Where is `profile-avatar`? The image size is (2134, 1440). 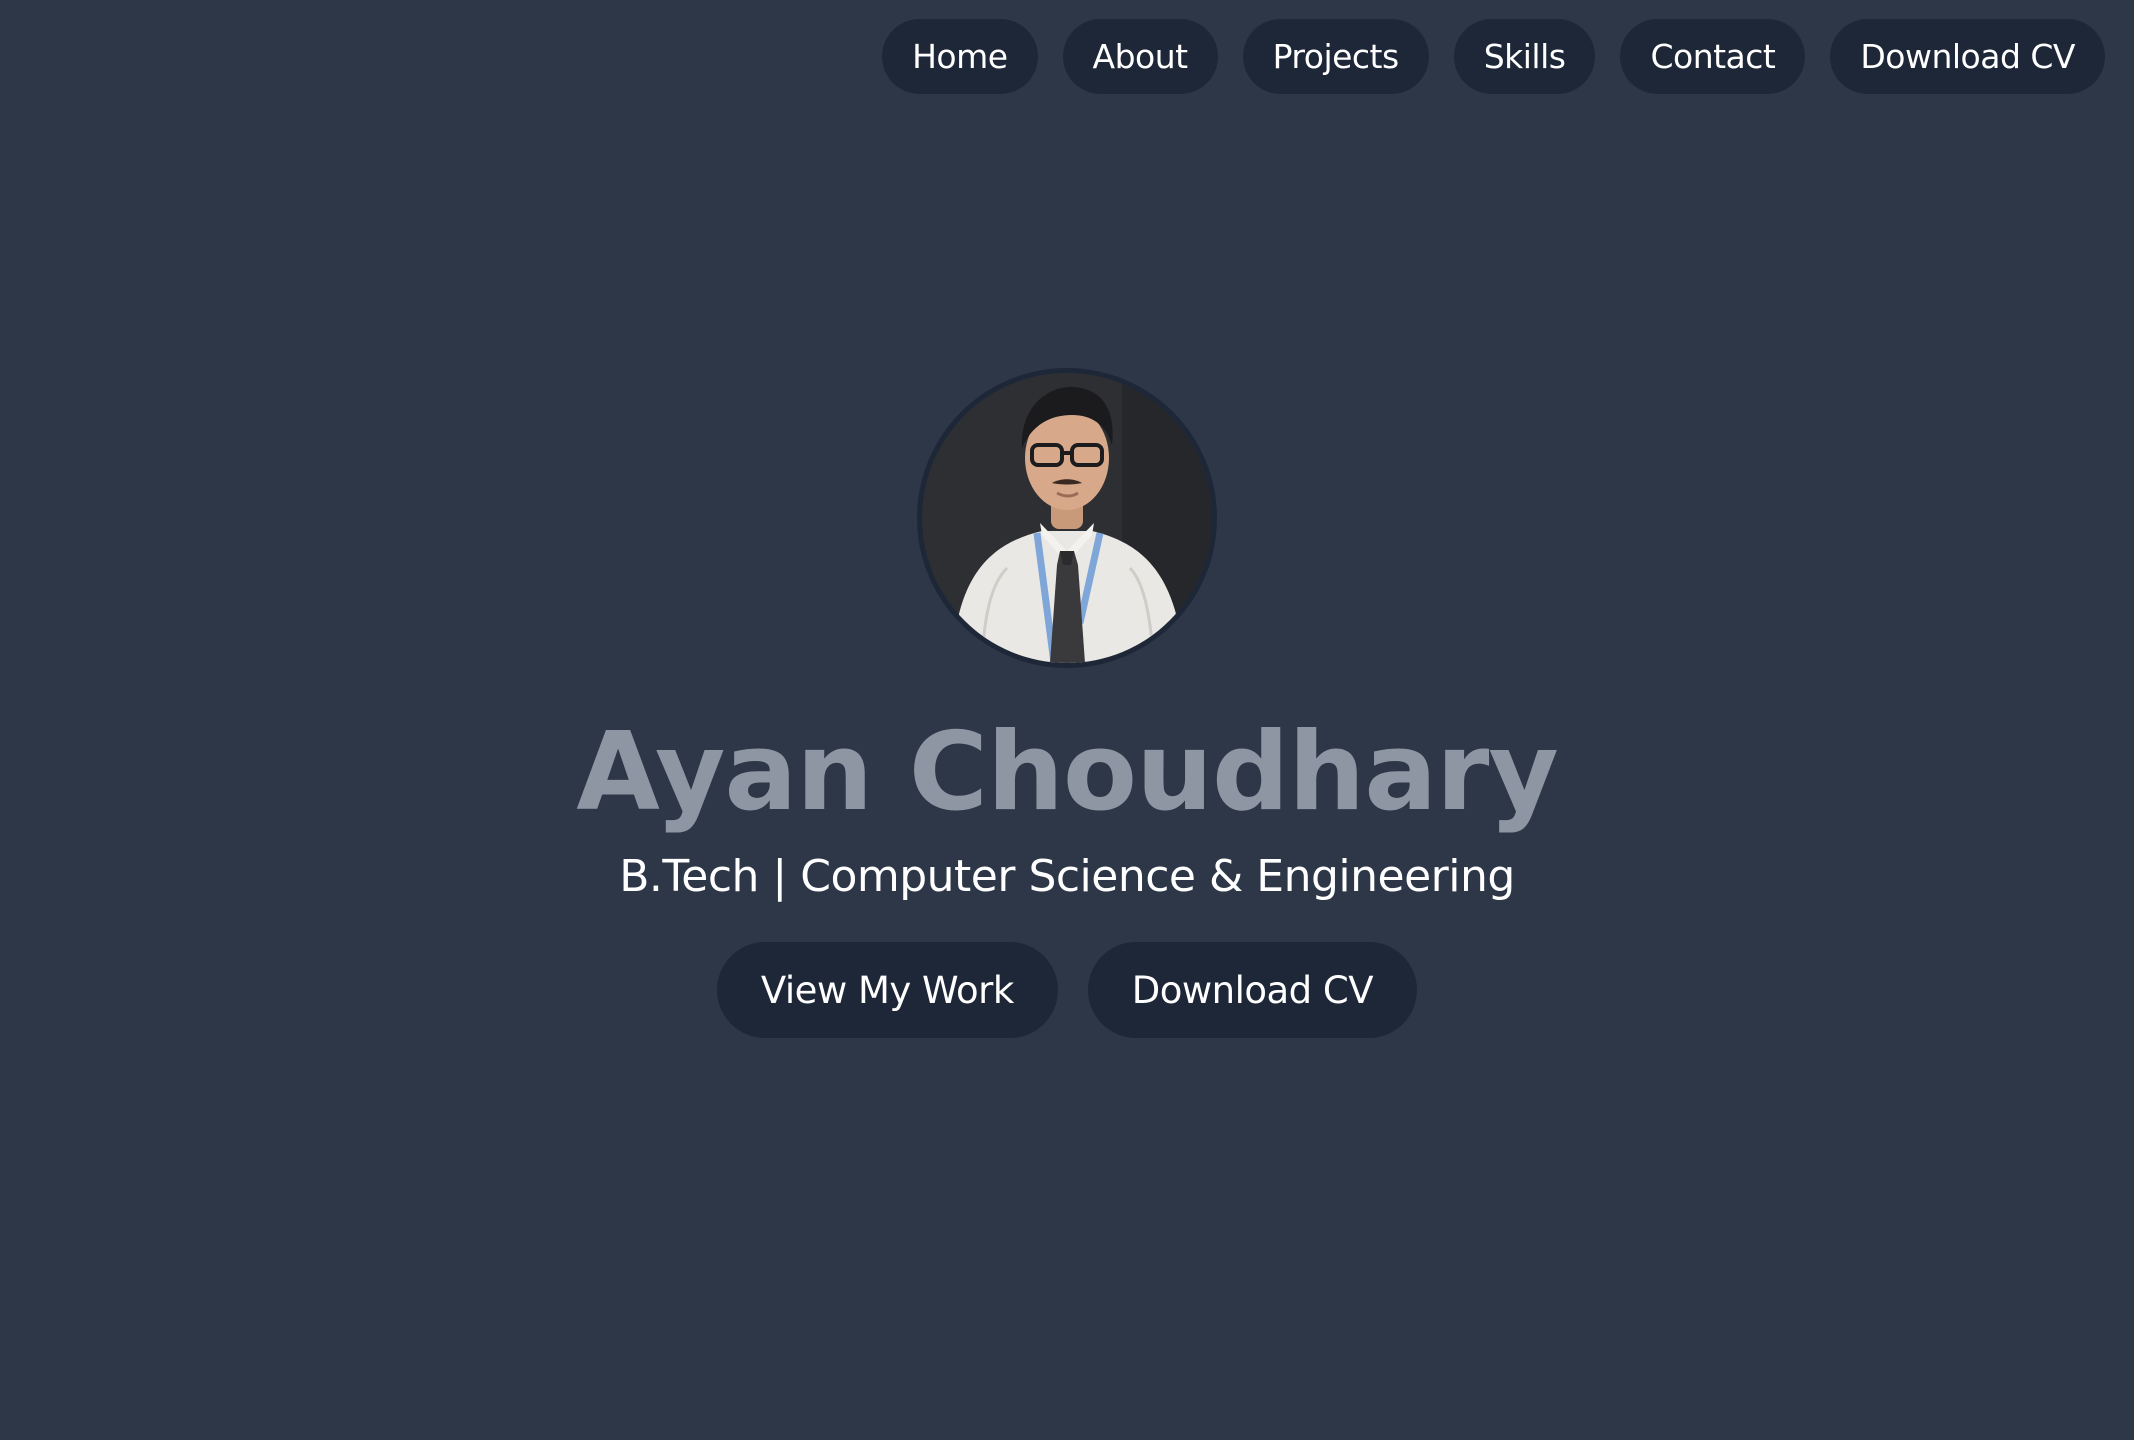 profile-avatar is located at coordinates (1067, 518).